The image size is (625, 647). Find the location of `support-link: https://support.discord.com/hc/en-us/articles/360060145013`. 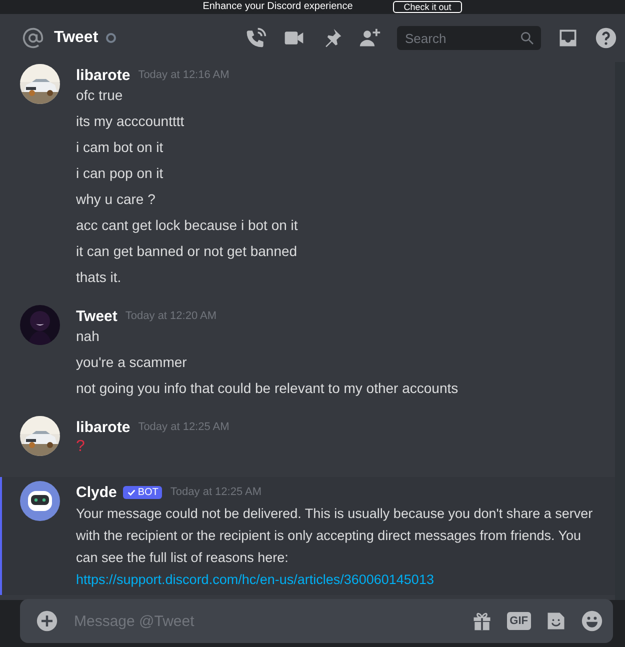

support-link: https://support.discord.com/hc/en-us/articles/360060145013 is located at coordinates (255, 580).